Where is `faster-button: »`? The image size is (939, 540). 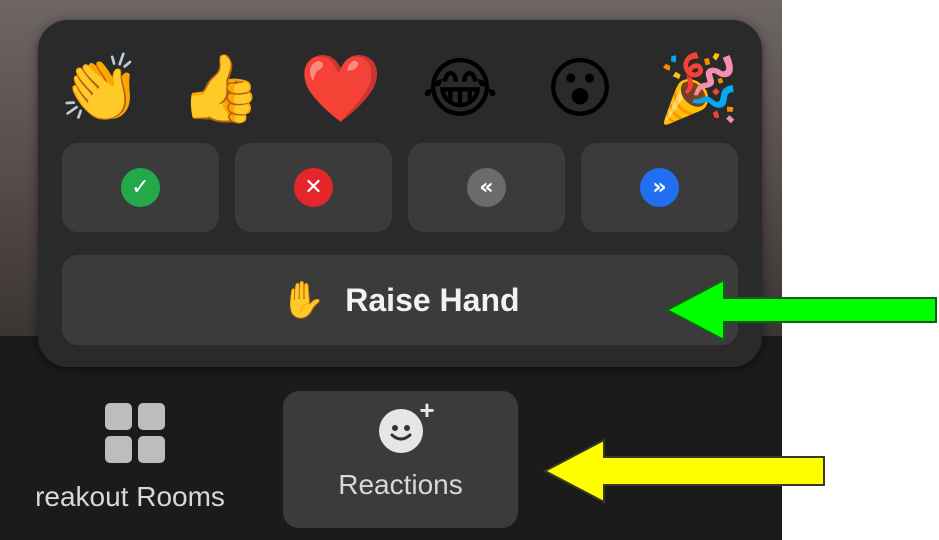
faster-button: » is located at coordinates (659, 187).